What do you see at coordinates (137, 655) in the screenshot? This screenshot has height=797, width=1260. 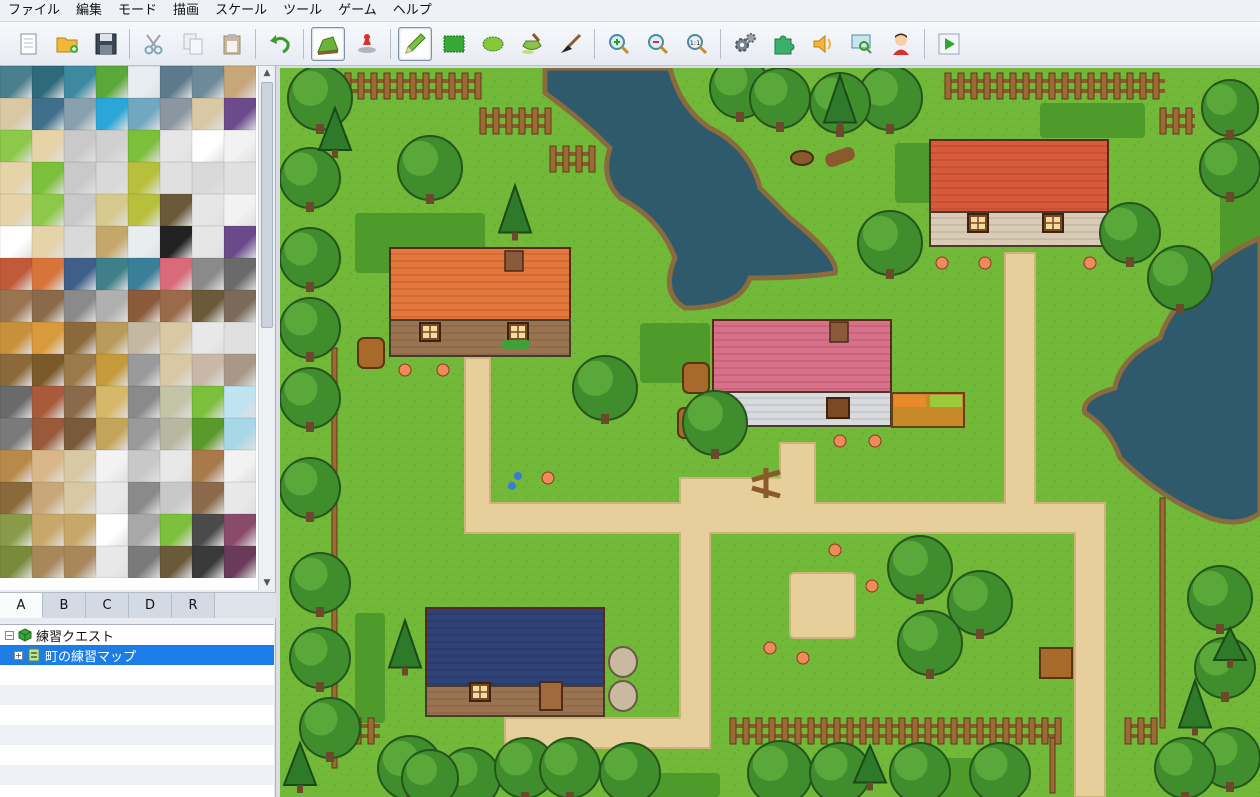 I see `tree-map-row: + 町の練習マップ` at bounding box center [137, 655].